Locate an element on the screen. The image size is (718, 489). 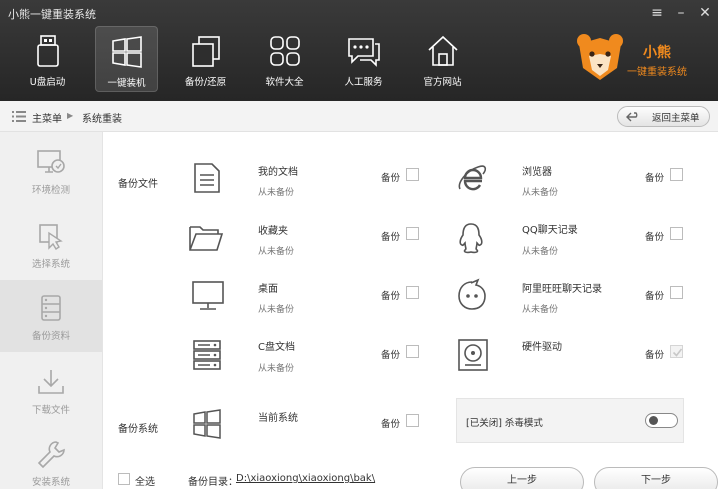
backup-checkbox-drivers is located at coordinates (676, 351).